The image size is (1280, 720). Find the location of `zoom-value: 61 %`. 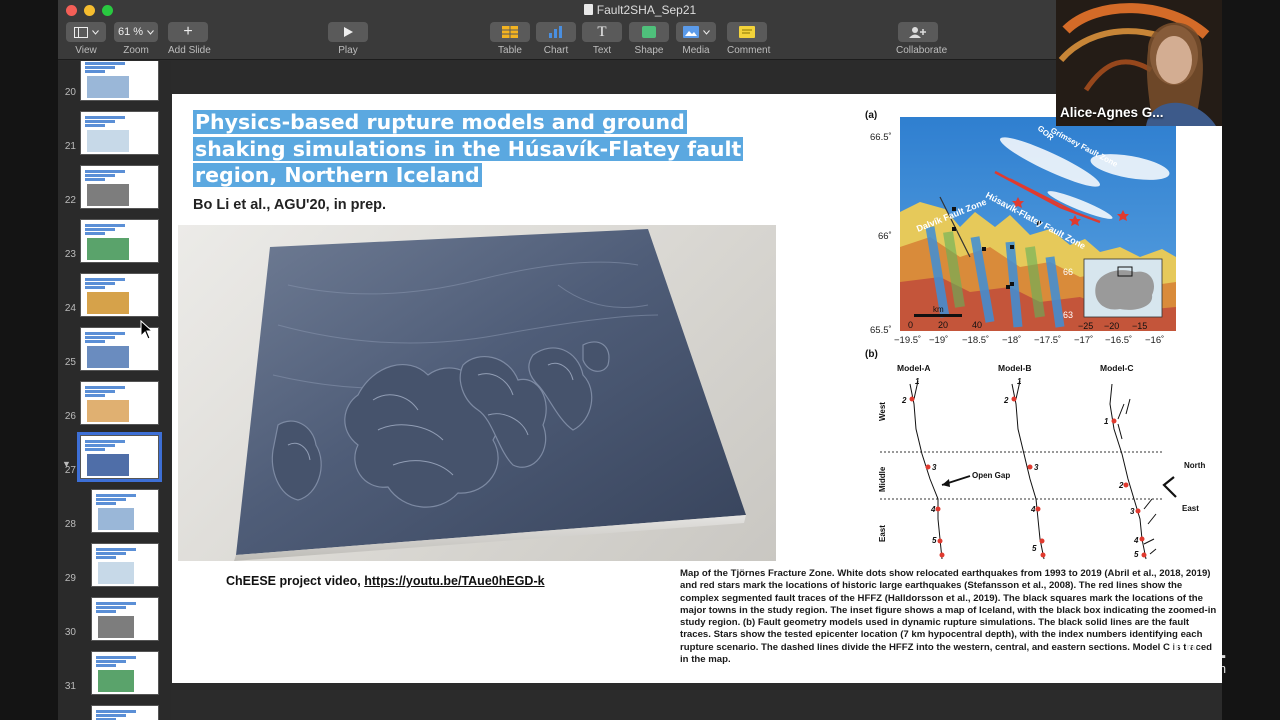

zoom-value: 61 % is located at coordinates (130, 32).